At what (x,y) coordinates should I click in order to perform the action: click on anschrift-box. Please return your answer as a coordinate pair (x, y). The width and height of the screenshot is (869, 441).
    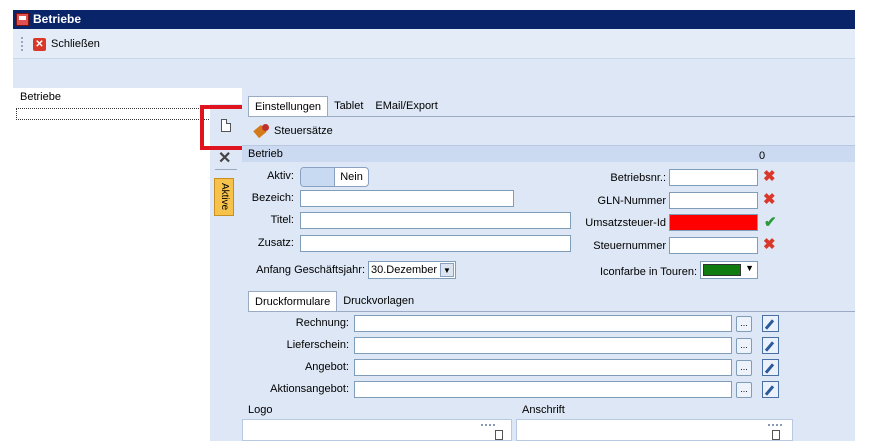
    Looking at the image, I should click on (654, 430).